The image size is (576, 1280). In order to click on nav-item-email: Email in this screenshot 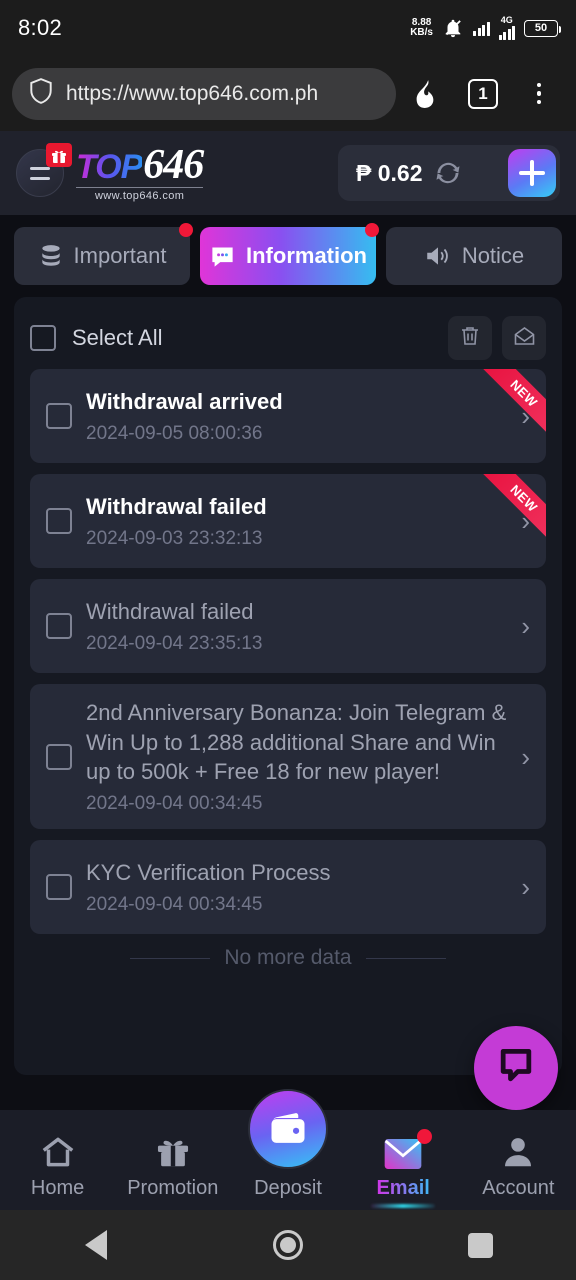, I will do `click(403, 1167)`.